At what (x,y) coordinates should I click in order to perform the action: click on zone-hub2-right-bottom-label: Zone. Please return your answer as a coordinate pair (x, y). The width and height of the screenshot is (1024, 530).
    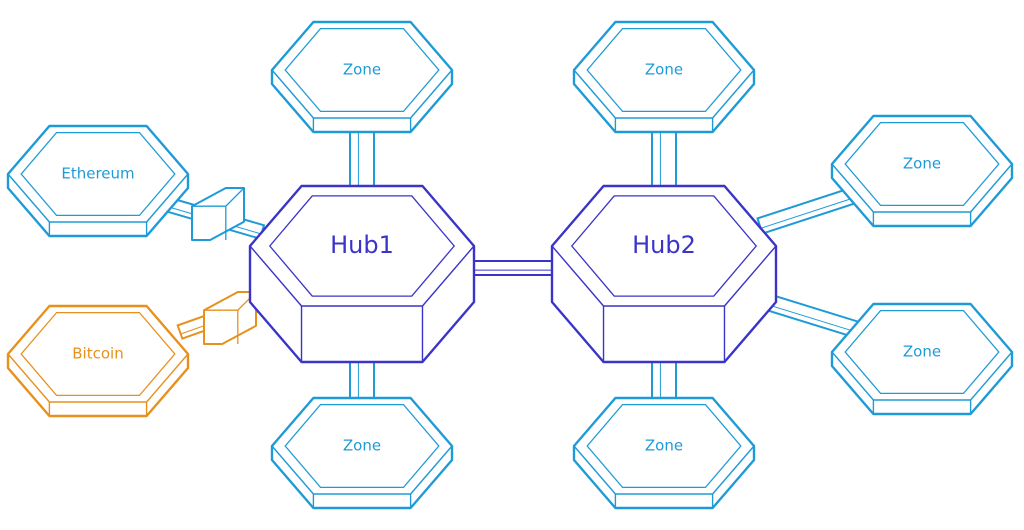
    Looking at the image, I should click on (922, 352).